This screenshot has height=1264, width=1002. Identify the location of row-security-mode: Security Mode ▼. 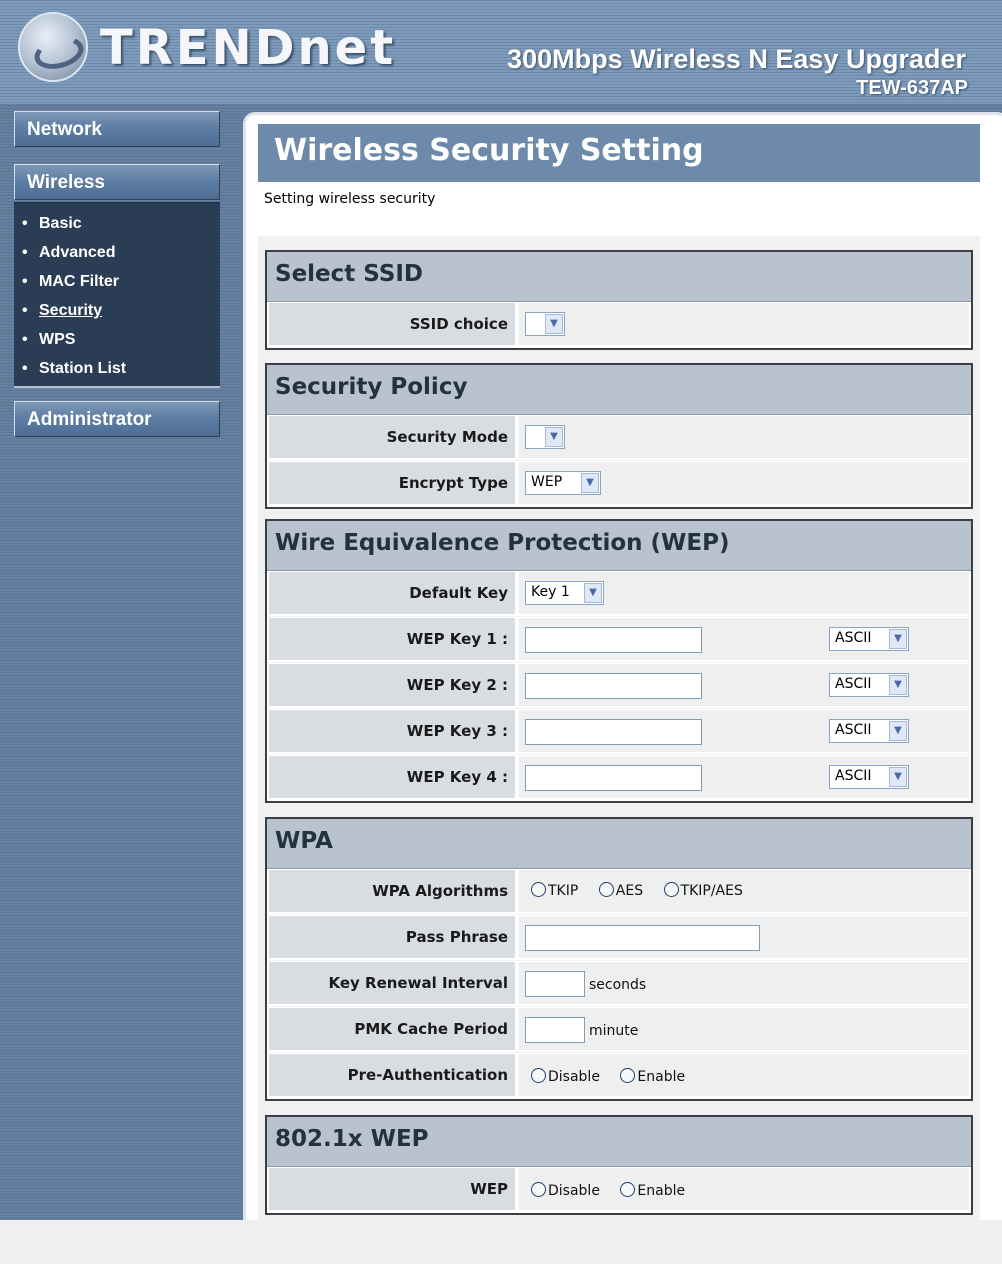
(619, 438).